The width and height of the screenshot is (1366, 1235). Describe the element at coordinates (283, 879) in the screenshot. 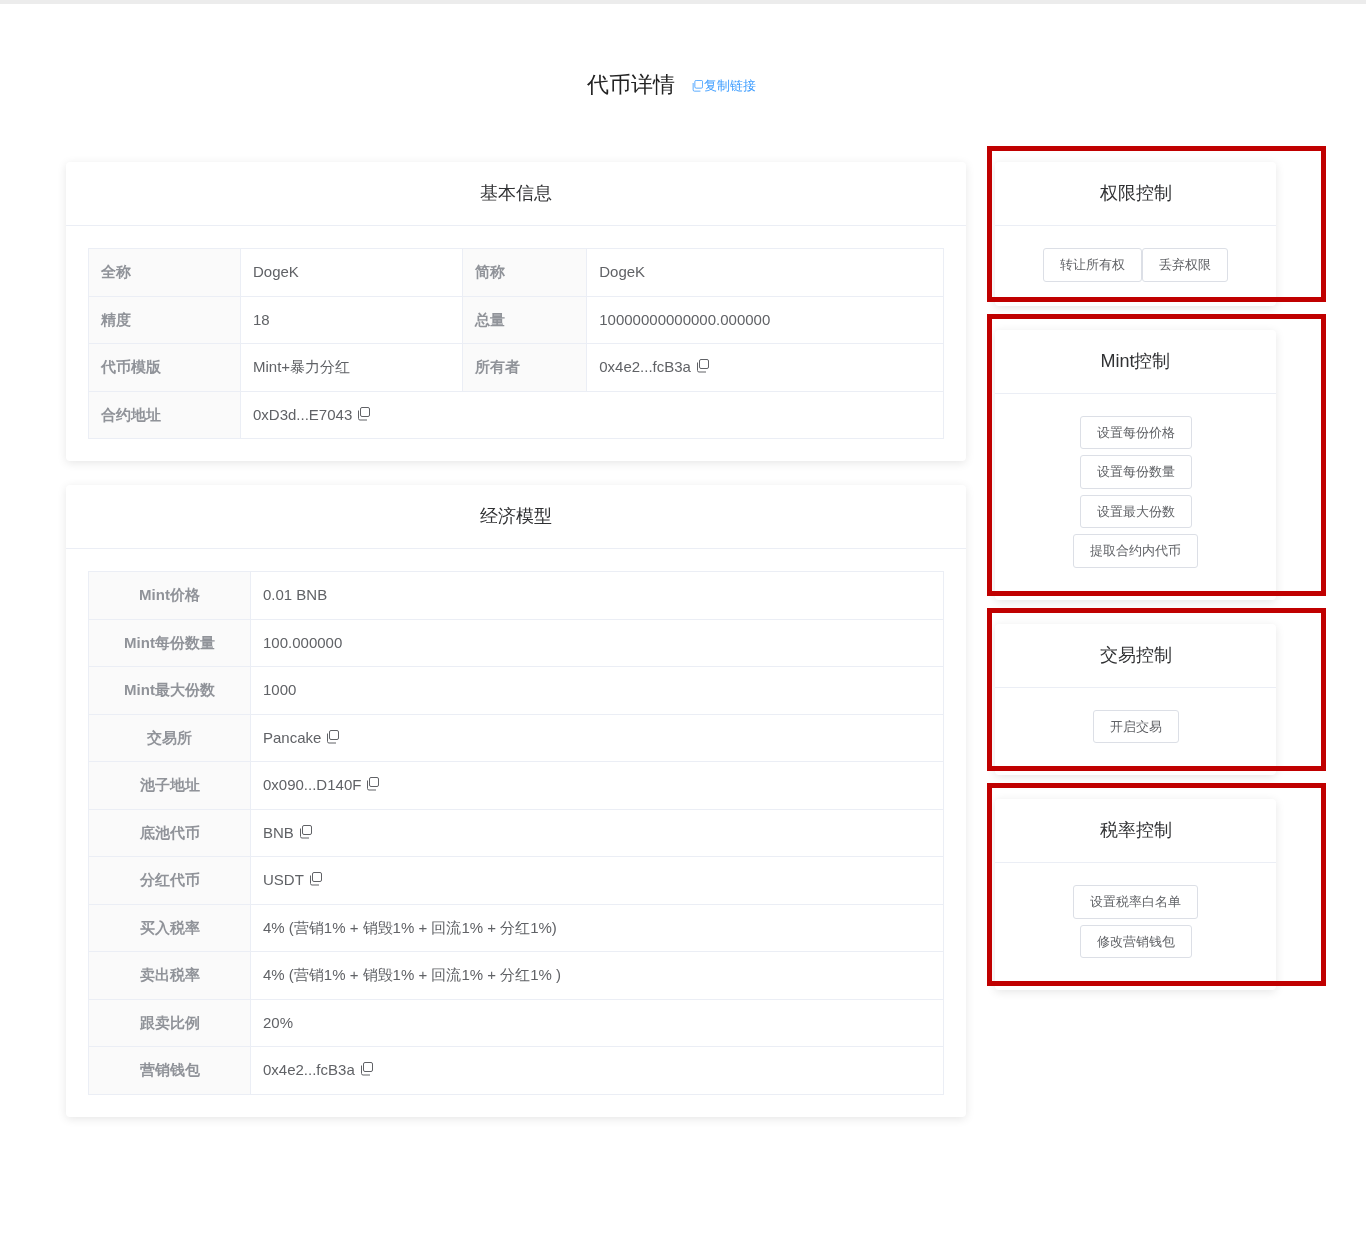

I see `table-cell: USDT` at that location.